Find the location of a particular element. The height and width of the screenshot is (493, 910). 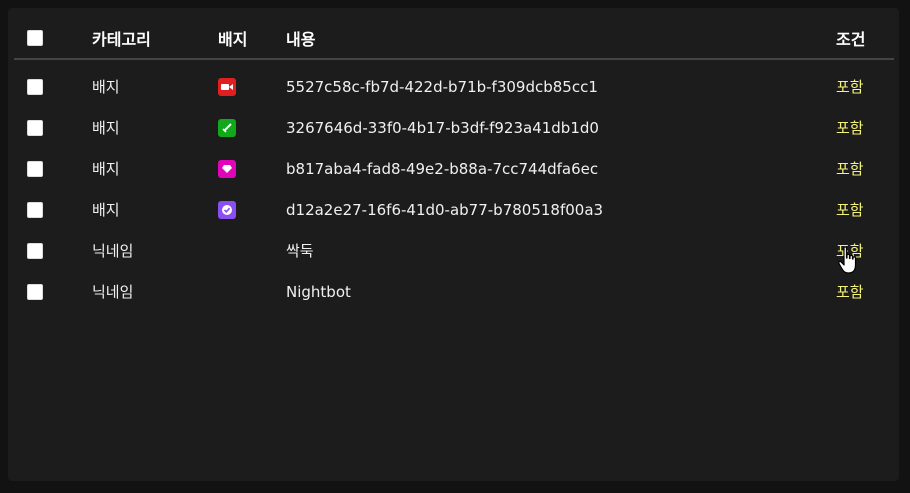

row-content: Nightbot is located at coordinates (318, 291).